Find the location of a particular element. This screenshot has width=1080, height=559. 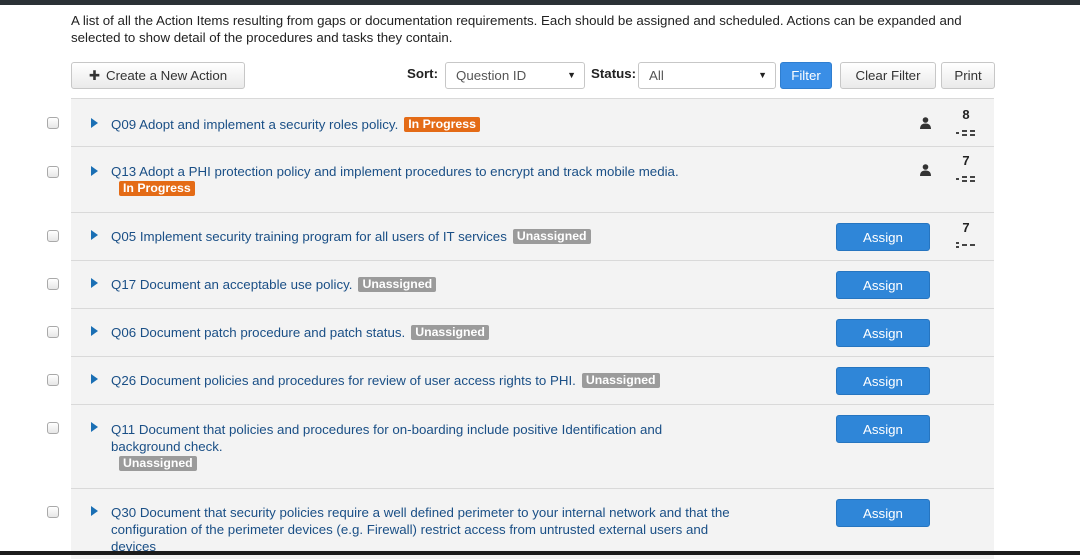

task-count: 8 is located at coordinates (966, 114).